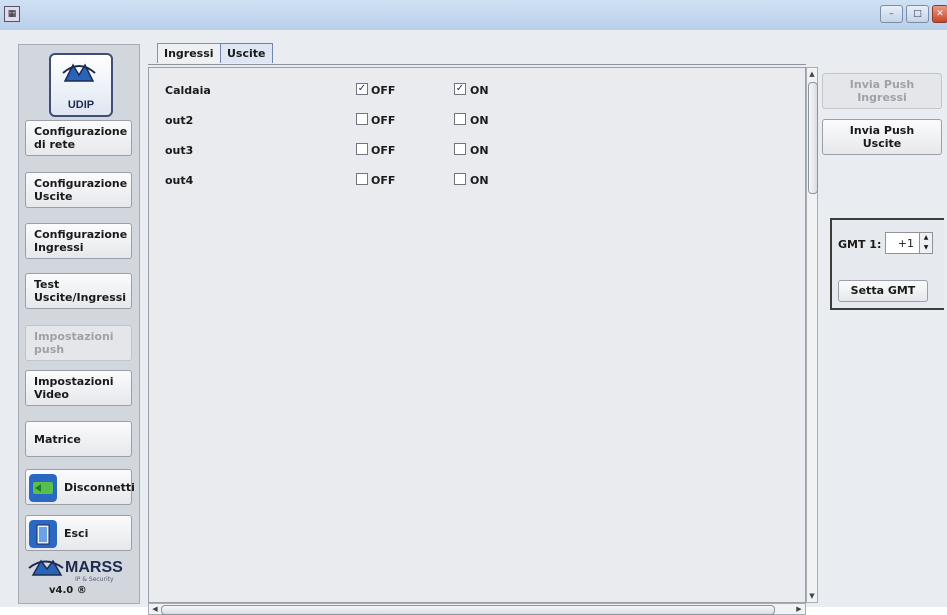 This screenshot has height=615, width=947. I want to click on marss-logo: MARSS IP & Security, so click(79, 571).